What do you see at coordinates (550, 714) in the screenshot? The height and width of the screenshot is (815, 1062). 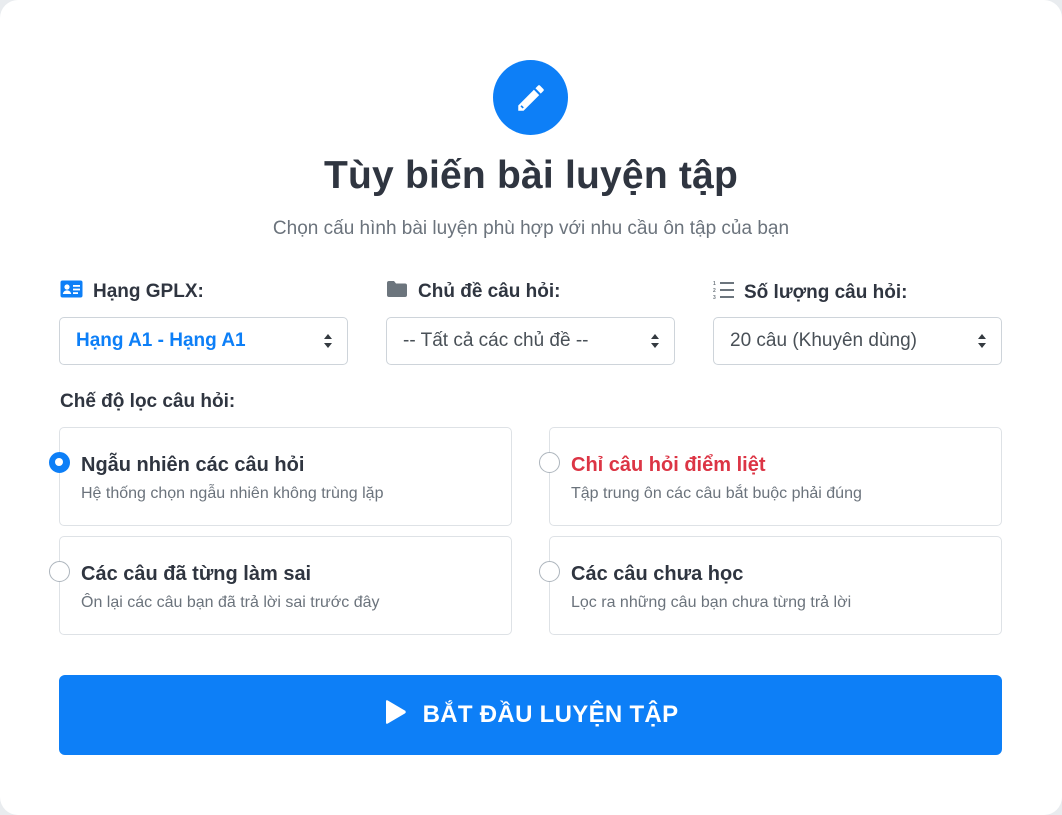 I see `start-button-label: BẮT ĐẦU LUYỆN TẬP` at bounding box center [550, 714].